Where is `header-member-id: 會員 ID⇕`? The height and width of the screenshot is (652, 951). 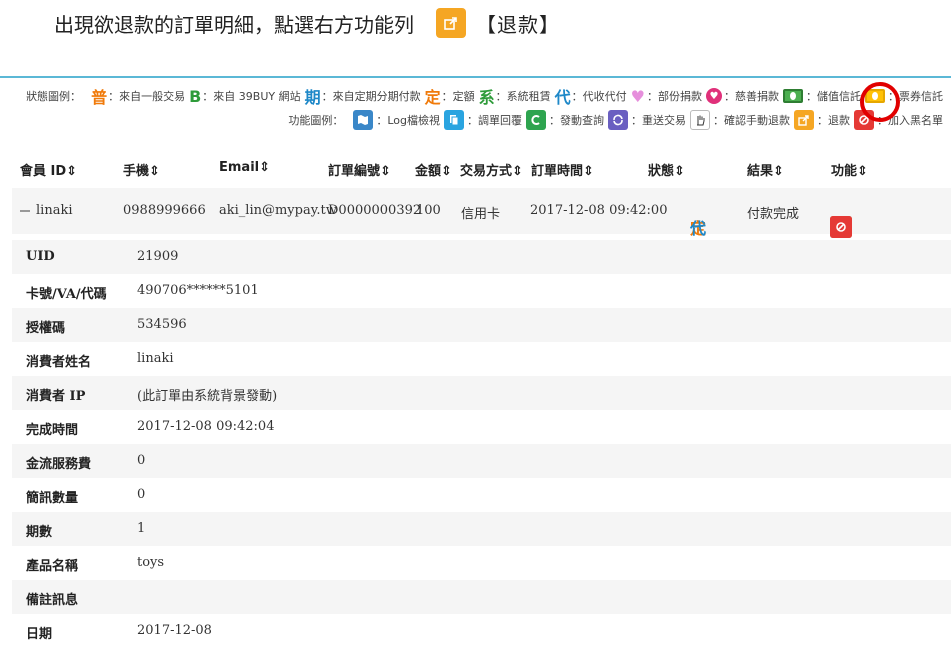 header-member-id: 會員 ID⇕ is located at coordinates (48, 169).